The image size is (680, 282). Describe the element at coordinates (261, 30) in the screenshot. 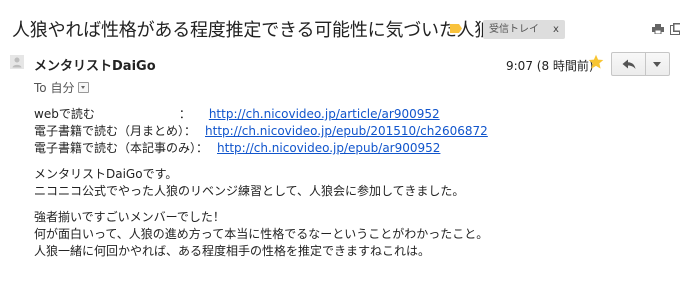

I see `email-subject: 人狼やれば性格がある程度推定できる可能性に気づいた人狼会` at that location.